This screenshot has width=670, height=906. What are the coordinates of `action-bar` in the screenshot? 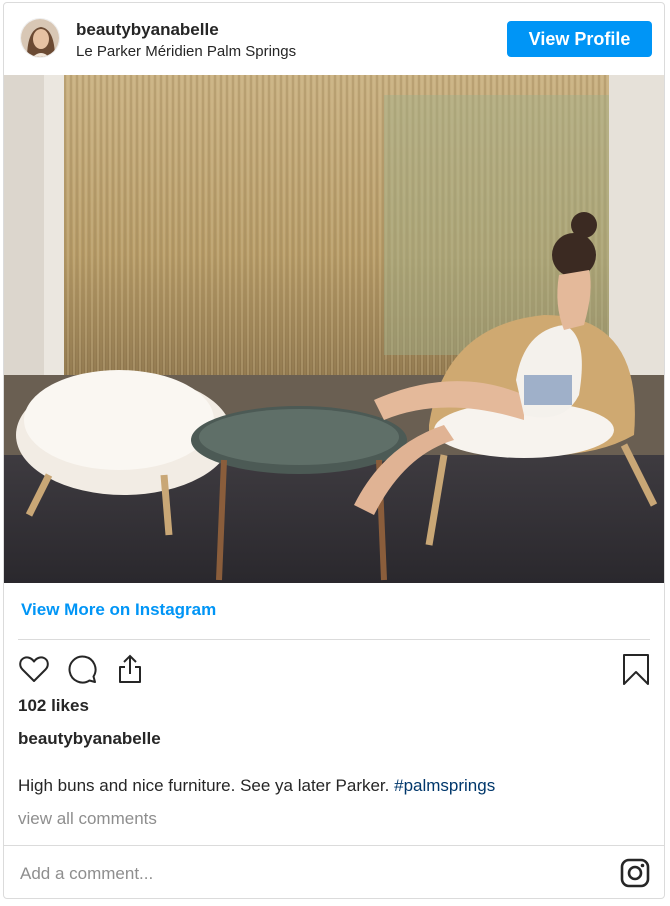 It's located at (334, 671).